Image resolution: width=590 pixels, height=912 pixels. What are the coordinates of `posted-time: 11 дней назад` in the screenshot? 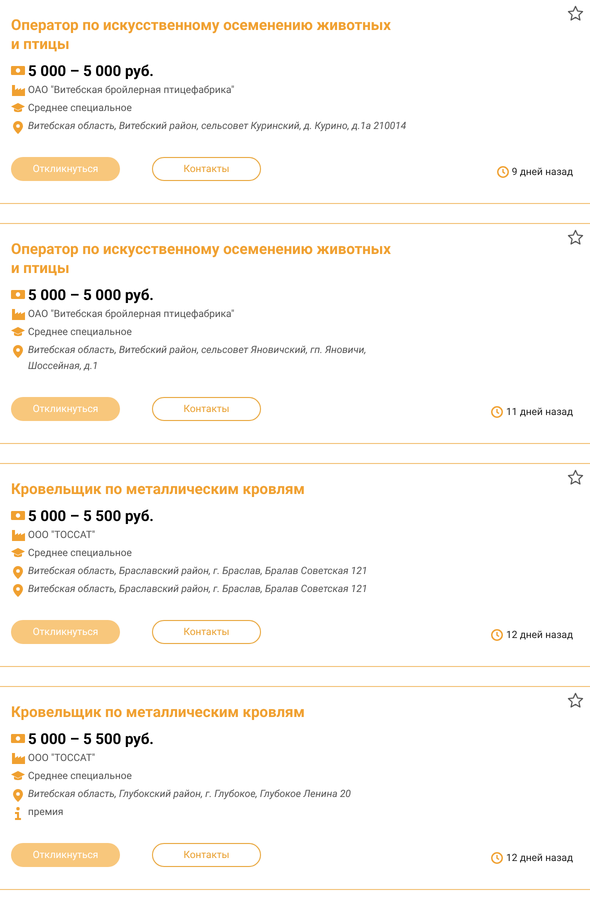 It's located at (539, 413).